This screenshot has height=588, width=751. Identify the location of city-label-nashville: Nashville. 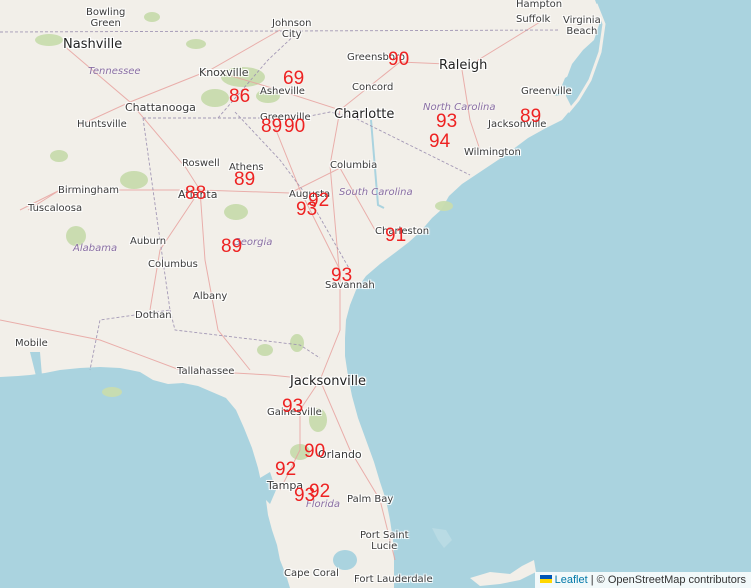
(93, 44).